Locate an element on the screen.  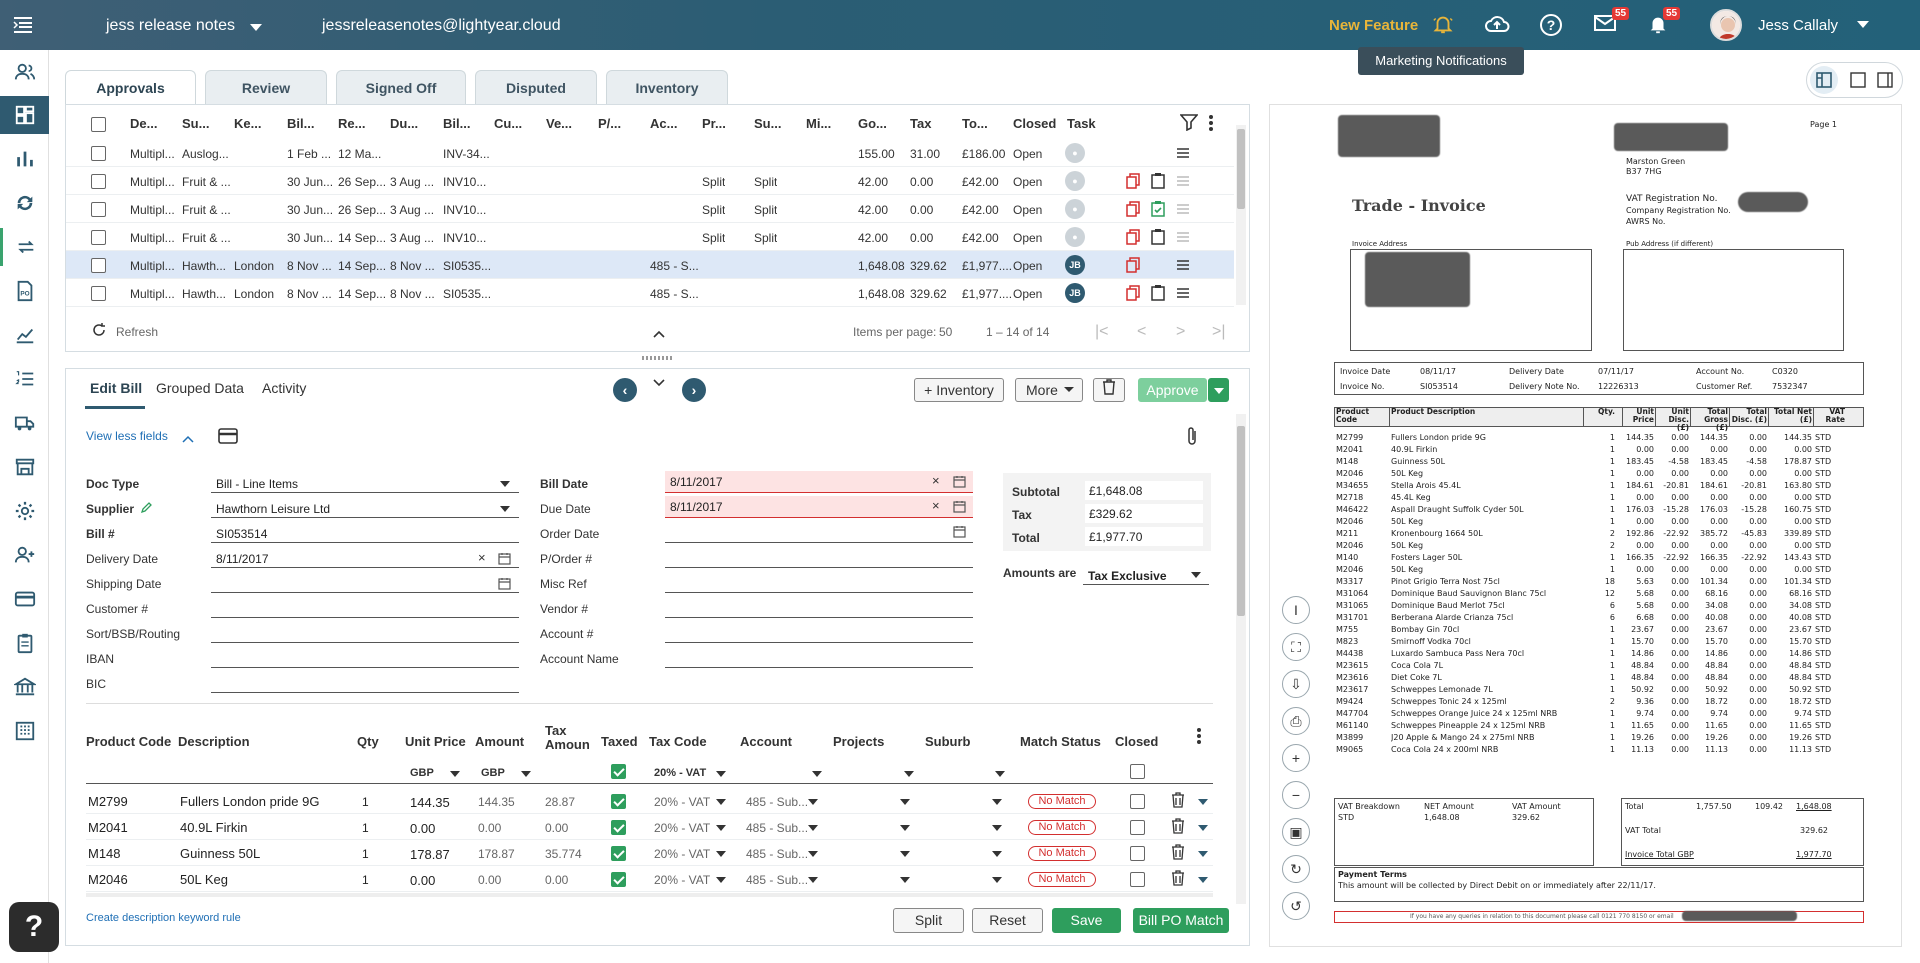
sidebar-item-add-user is located at coordinates (24, 555).